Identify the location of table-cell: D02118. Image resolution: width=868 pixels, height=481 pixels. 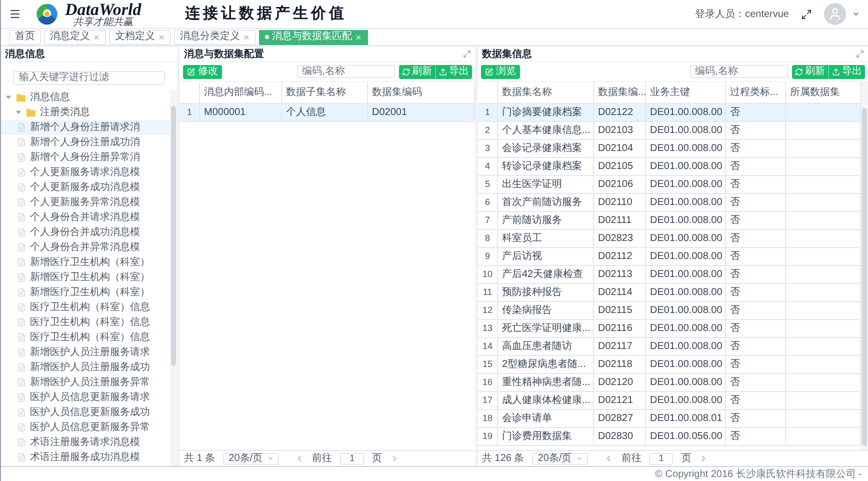
(620, 364).